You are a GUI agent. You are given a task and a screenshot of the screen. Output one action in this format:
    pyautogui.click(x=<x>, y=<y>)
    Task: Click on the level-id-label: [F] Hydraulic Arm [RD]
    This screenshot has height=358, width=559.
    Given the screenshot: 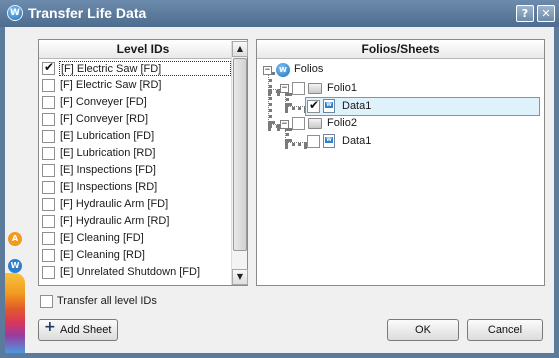 What is the action you would take?
    pyautogui.click(x=145, y=221)
    